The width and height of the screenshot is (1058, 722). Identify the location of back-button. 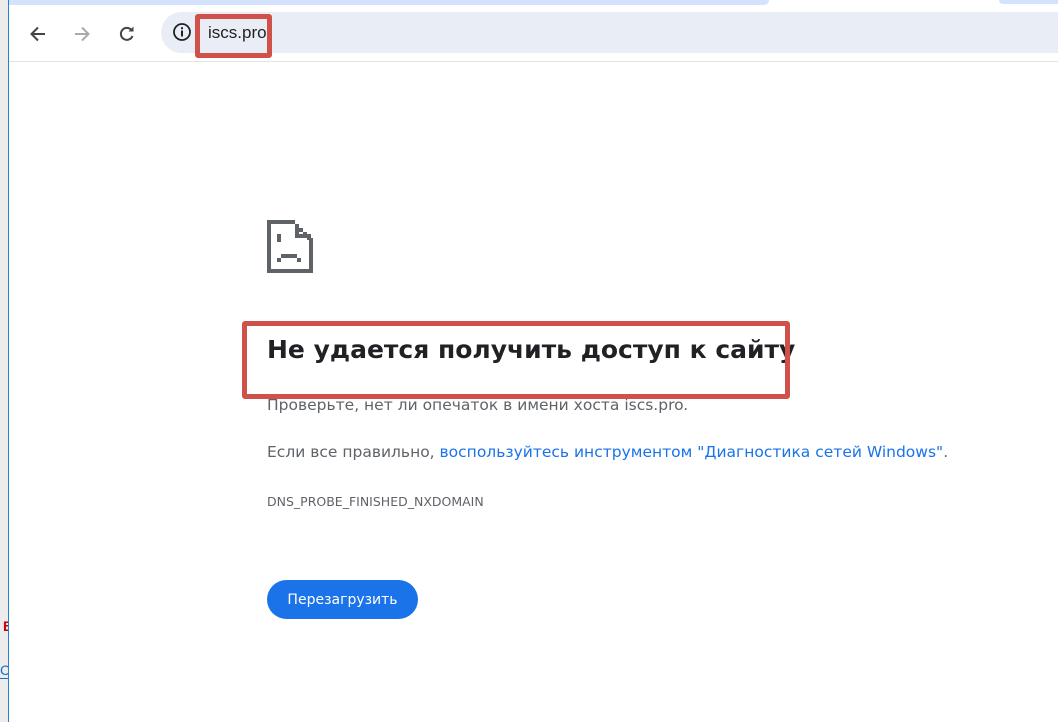
(38, 34).